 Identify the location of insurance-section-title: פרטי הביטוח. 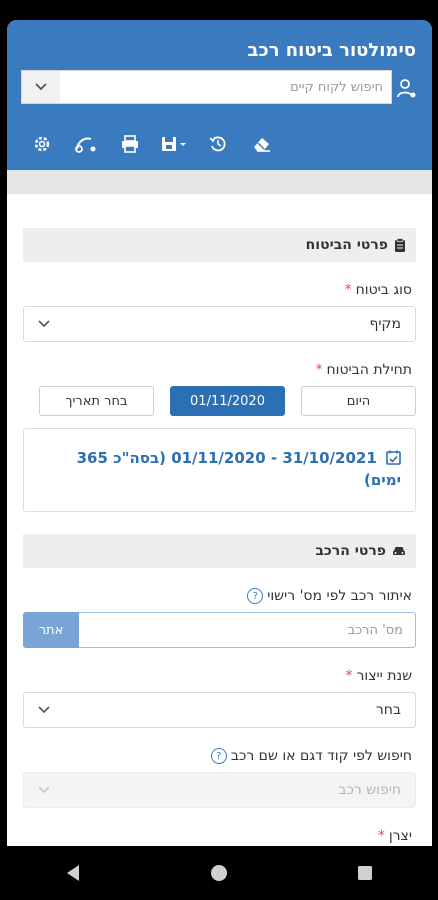
(346, 245).